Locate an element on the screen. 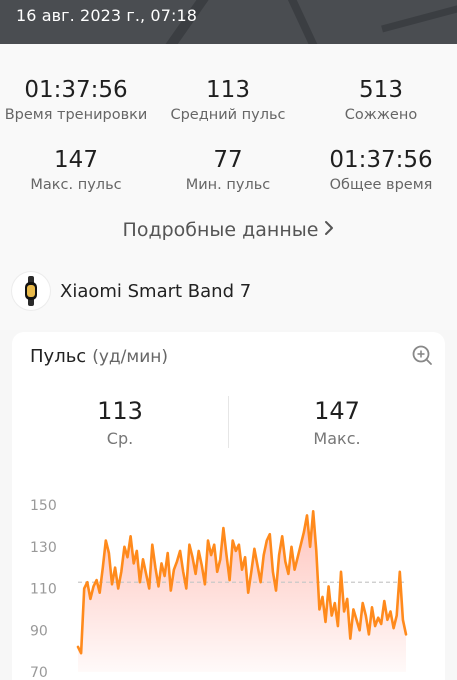 This screenshot has width=457, height=680. y-tick-label: 110 is located at coordinates (43, 590).